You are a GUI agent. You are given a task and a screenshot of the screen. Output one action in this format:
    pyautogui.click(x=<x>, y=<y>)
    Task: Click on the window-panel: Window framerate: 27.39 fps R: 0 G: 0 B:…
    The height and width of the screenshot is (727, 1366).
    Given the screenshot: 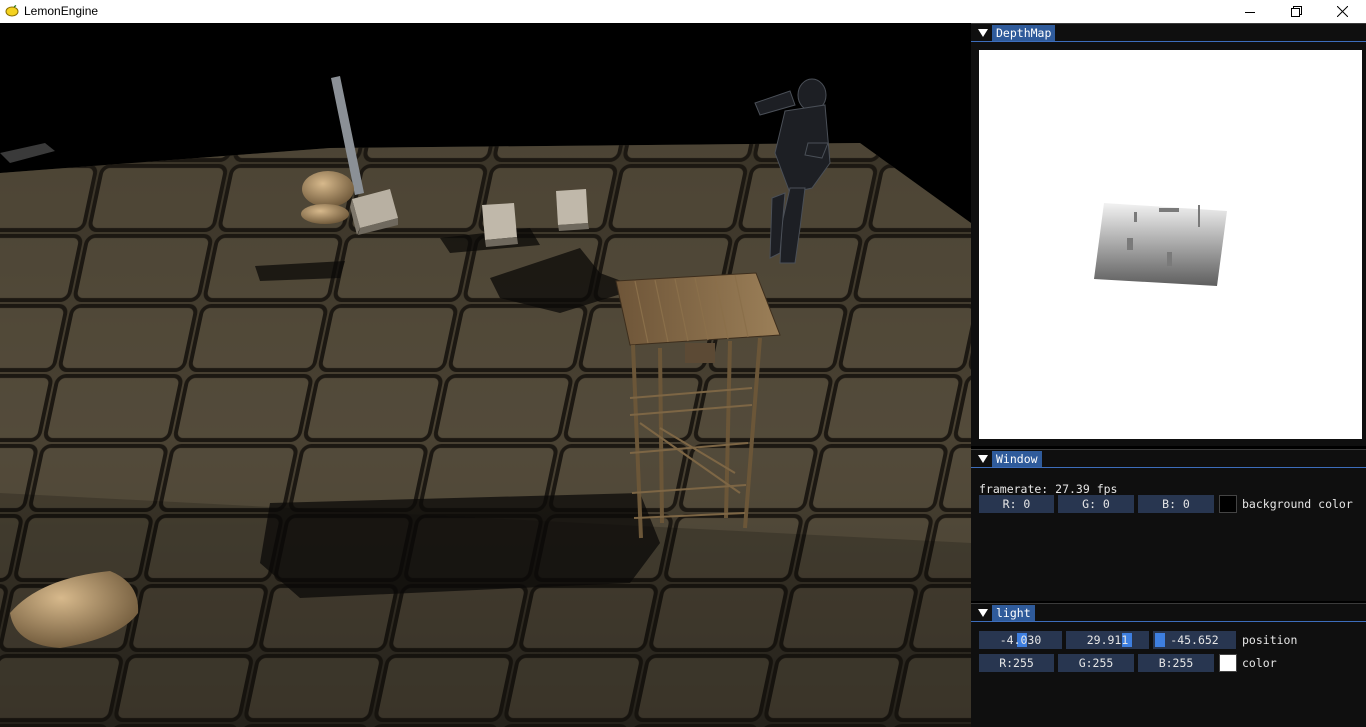 What is the action you would take?
    pyautogui.click(x=1168, y=525)
    